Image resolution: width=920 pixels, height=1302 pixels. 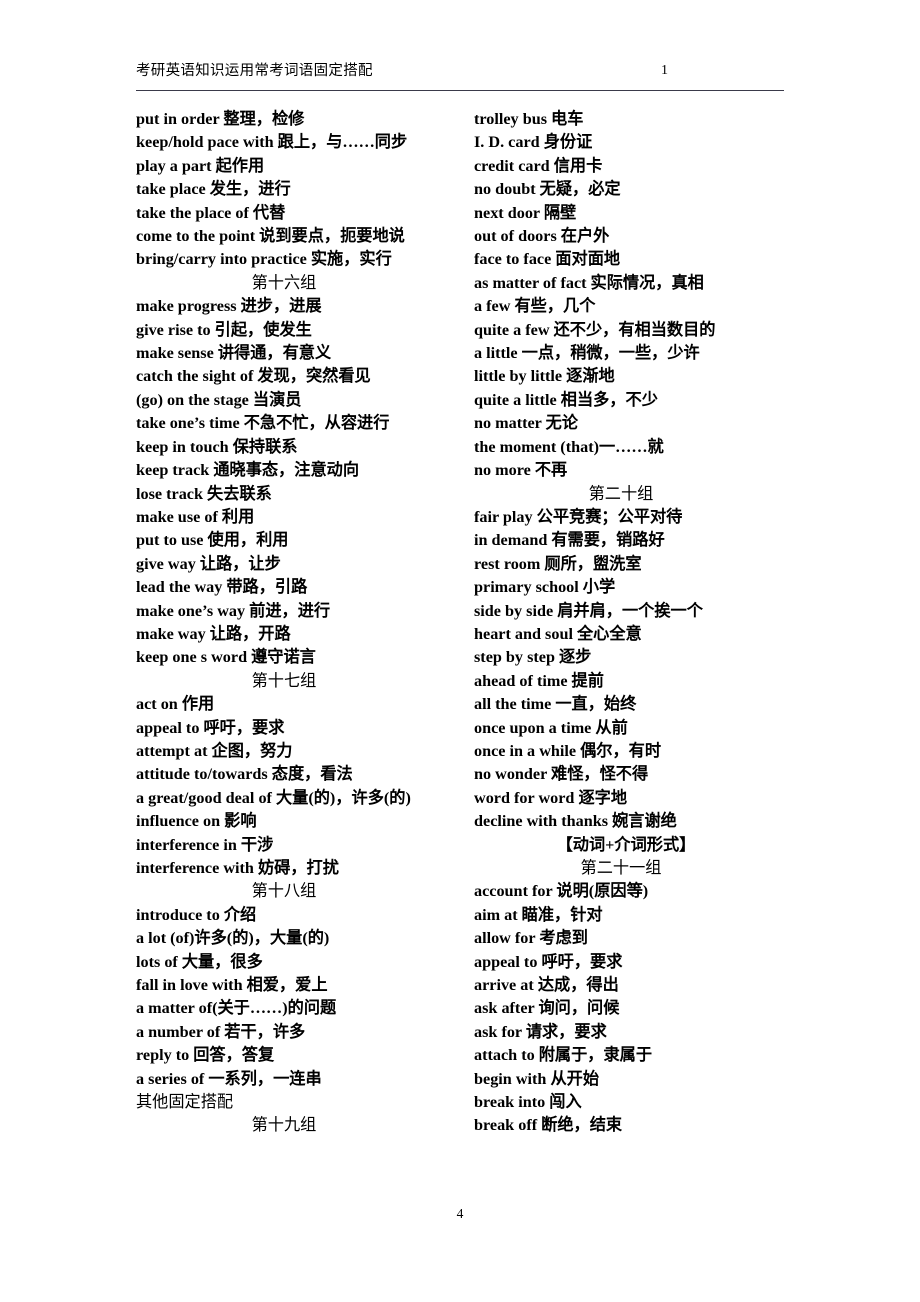 I want to click on glossary-entry: side by side 肩并肩，一个挨一个, so click(x=588, y=610).